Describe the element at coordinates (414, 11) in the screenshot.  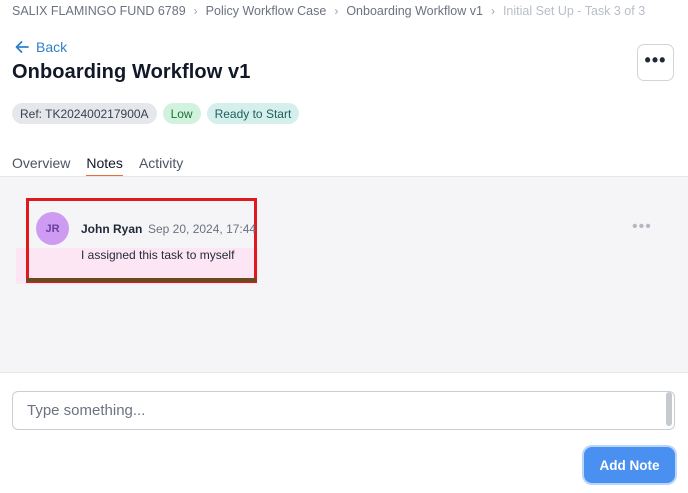
I see `breadcrumb-item-workflow: Onboarding Workflow v1` at that location.